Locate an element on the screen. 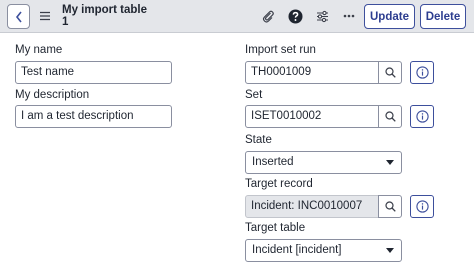 This screenshot has height=276, width=474. attachment-button is located at coordinates (268, 16).